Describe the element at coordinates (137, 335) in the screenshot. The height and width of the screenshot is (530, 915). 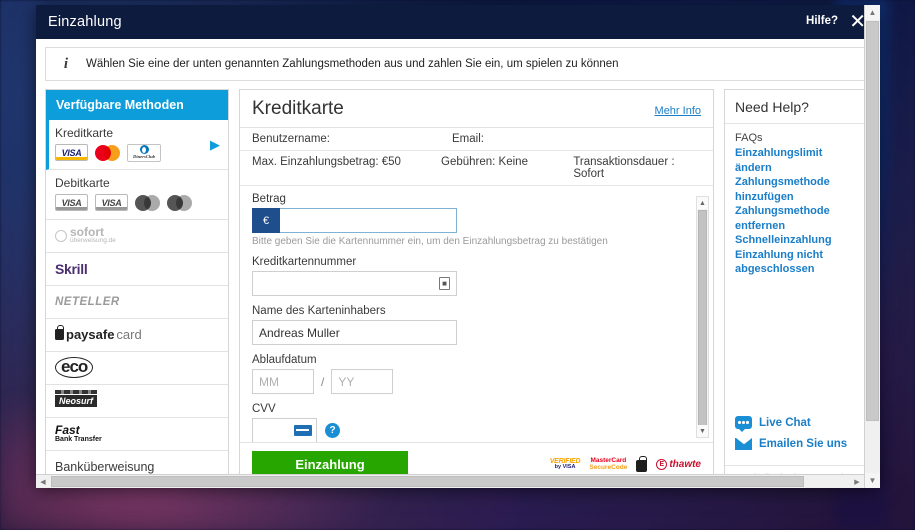
I see `method-item-paysafecard: paysafe card` at that location.